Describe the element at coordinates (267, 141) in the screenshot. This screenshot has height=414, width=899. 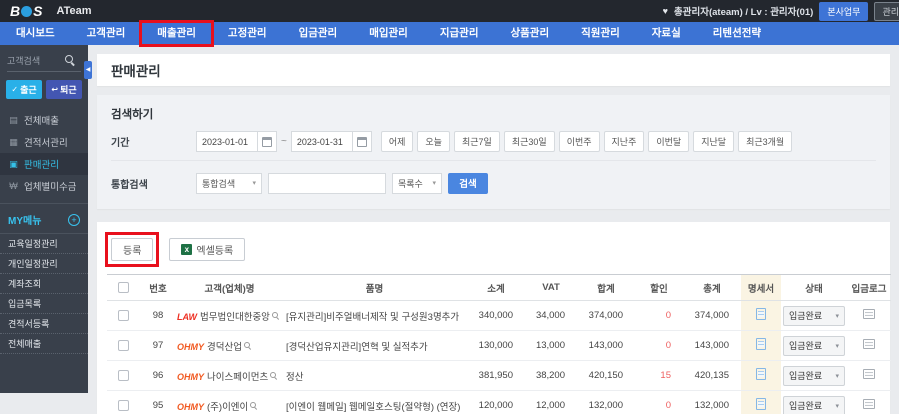
I see `date-from-calendar-button` at that location.